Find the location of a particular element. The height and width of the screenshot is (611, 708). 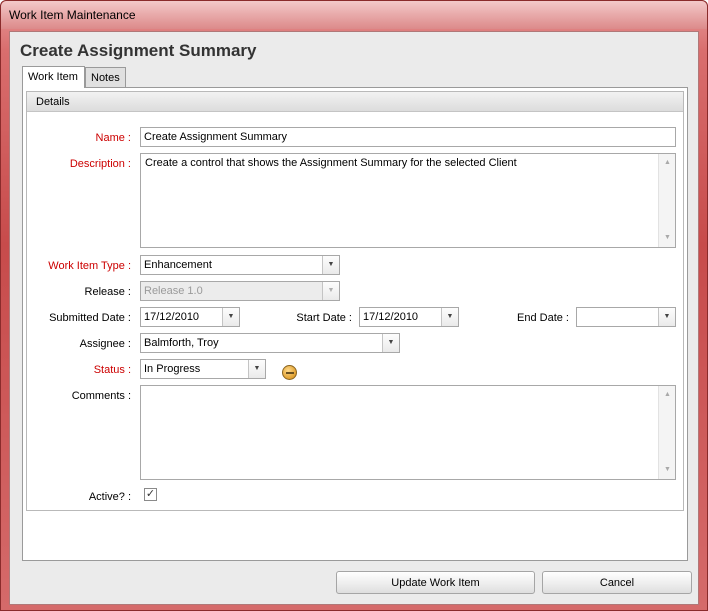

assignee-value: Balmforth, Troy is located at coordinates (181, 343).